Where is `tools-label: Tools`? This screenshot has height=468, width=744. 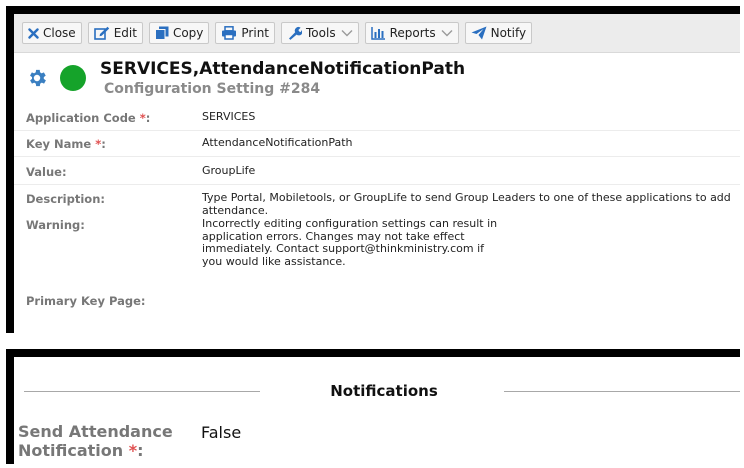
tools-label: Tools is located at coordinates (321, 33).